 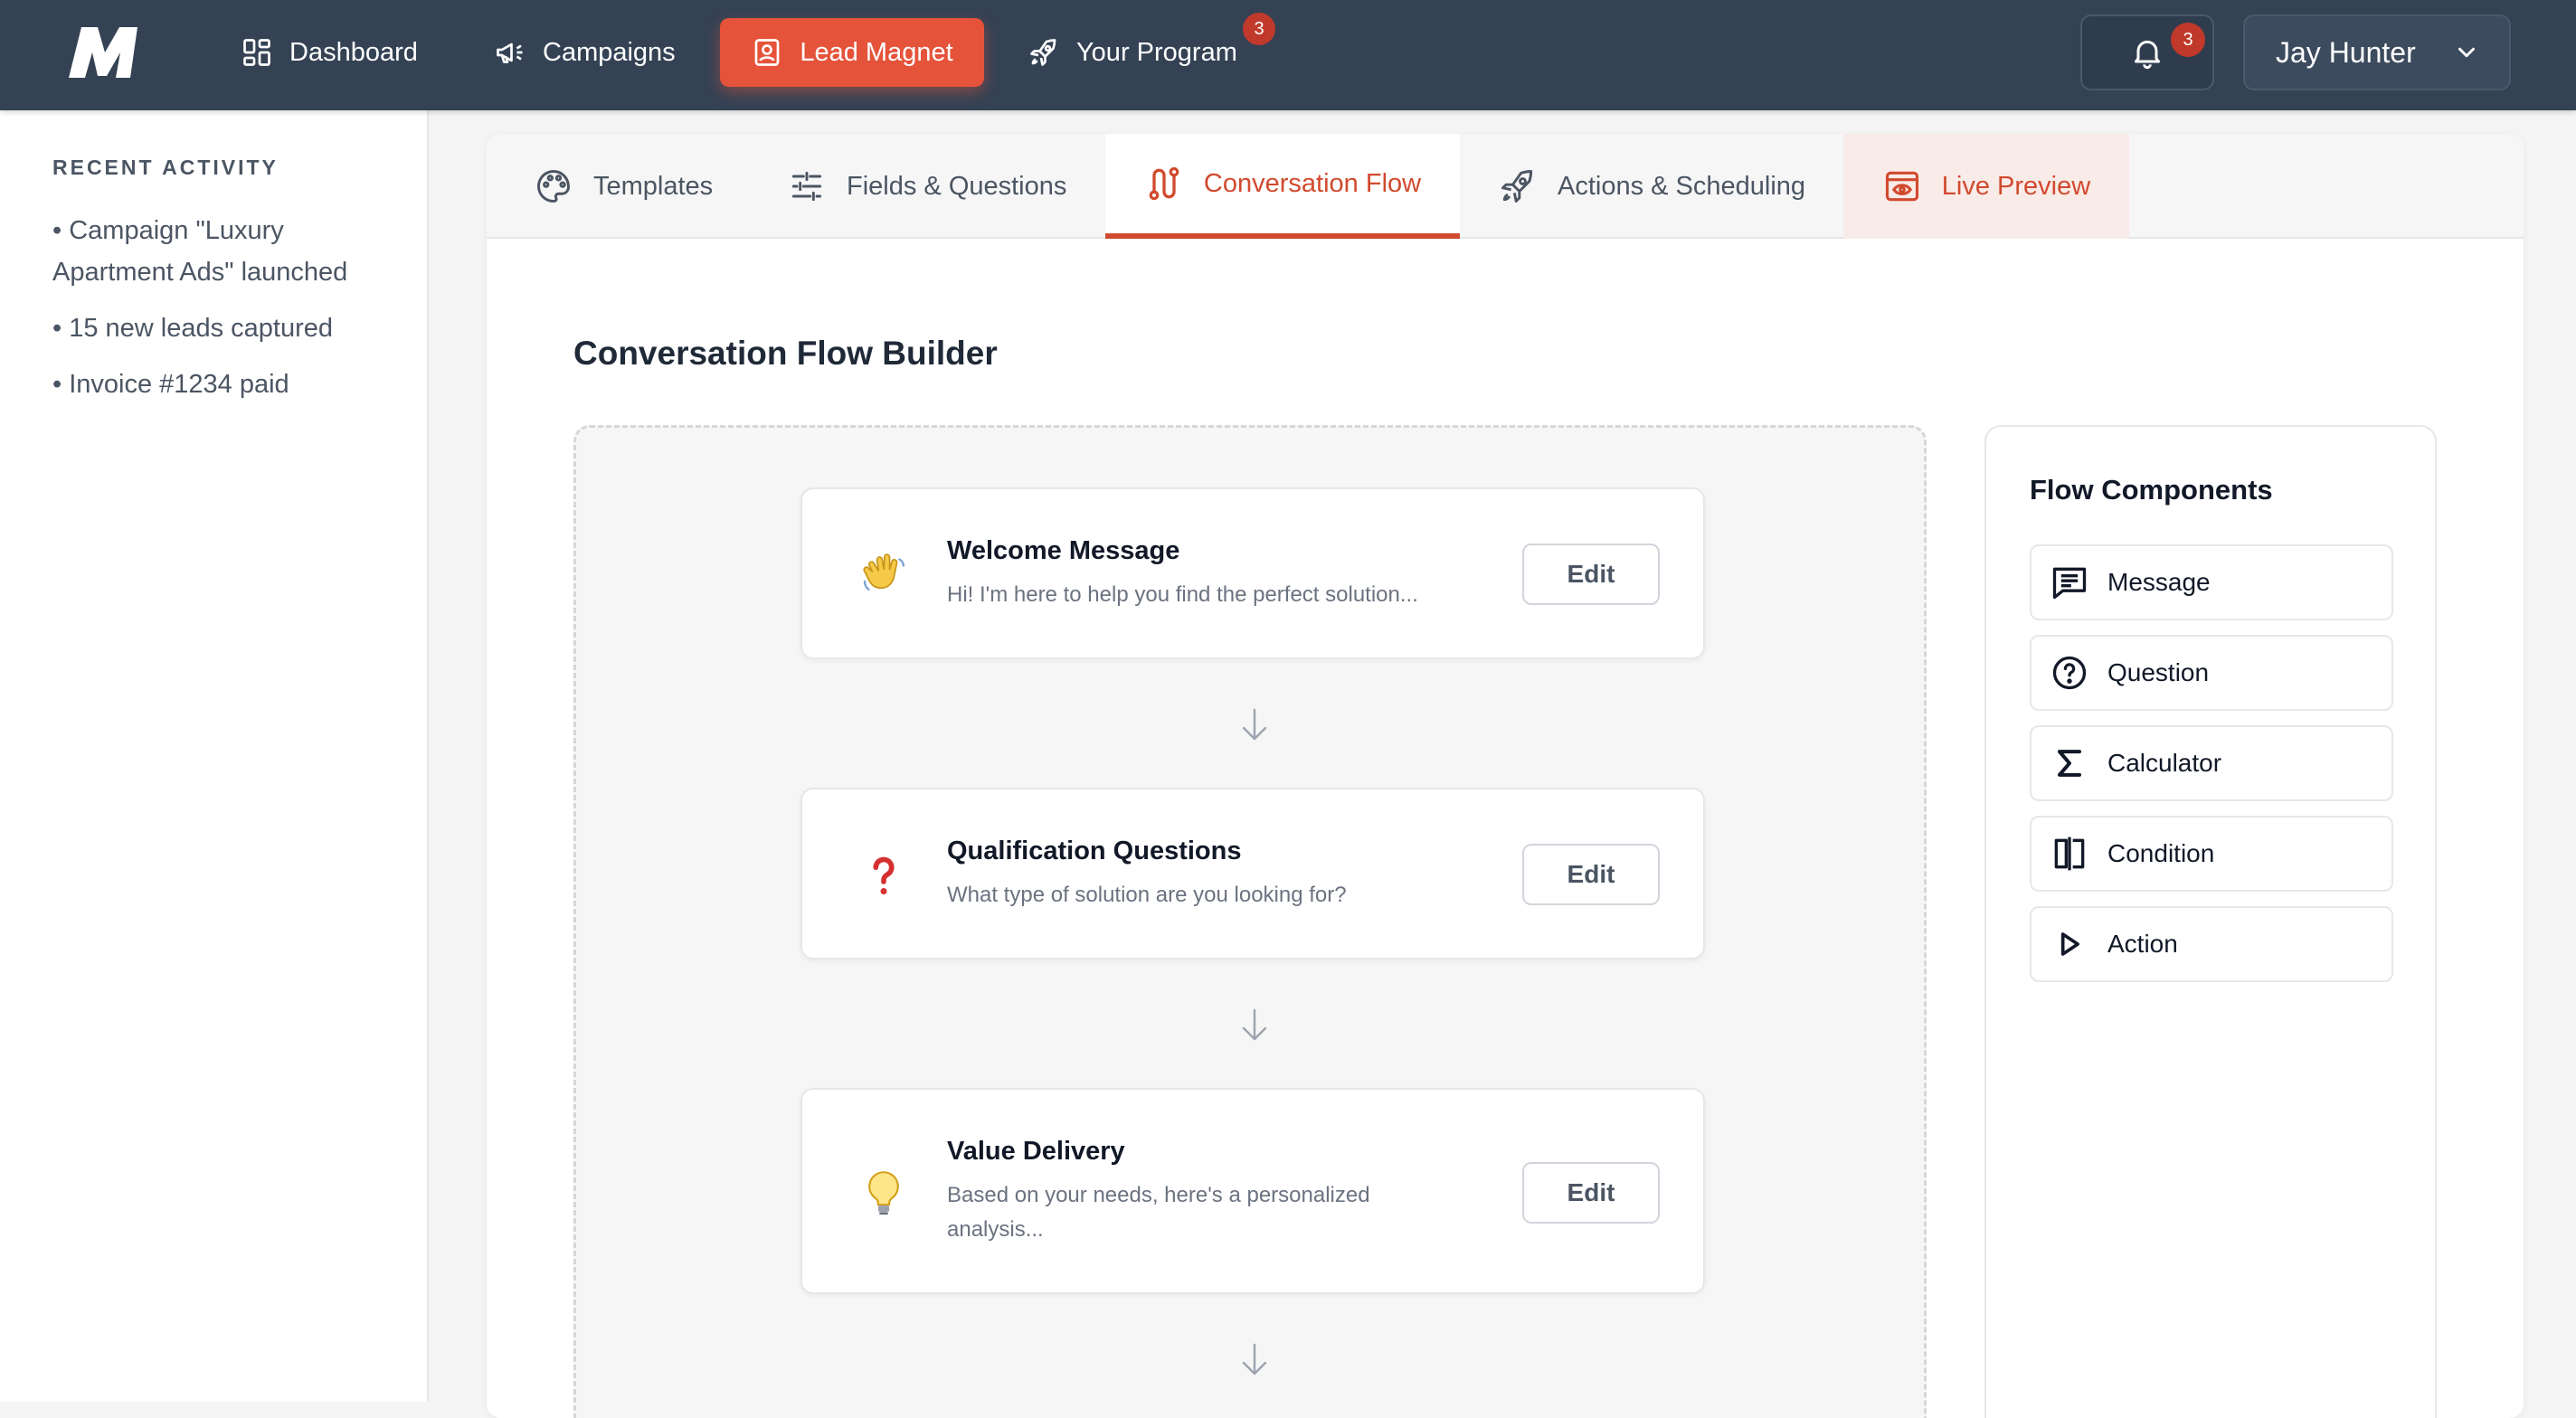 I want to click on nav-your-program: Your Program, so click(x=1133, y=52).